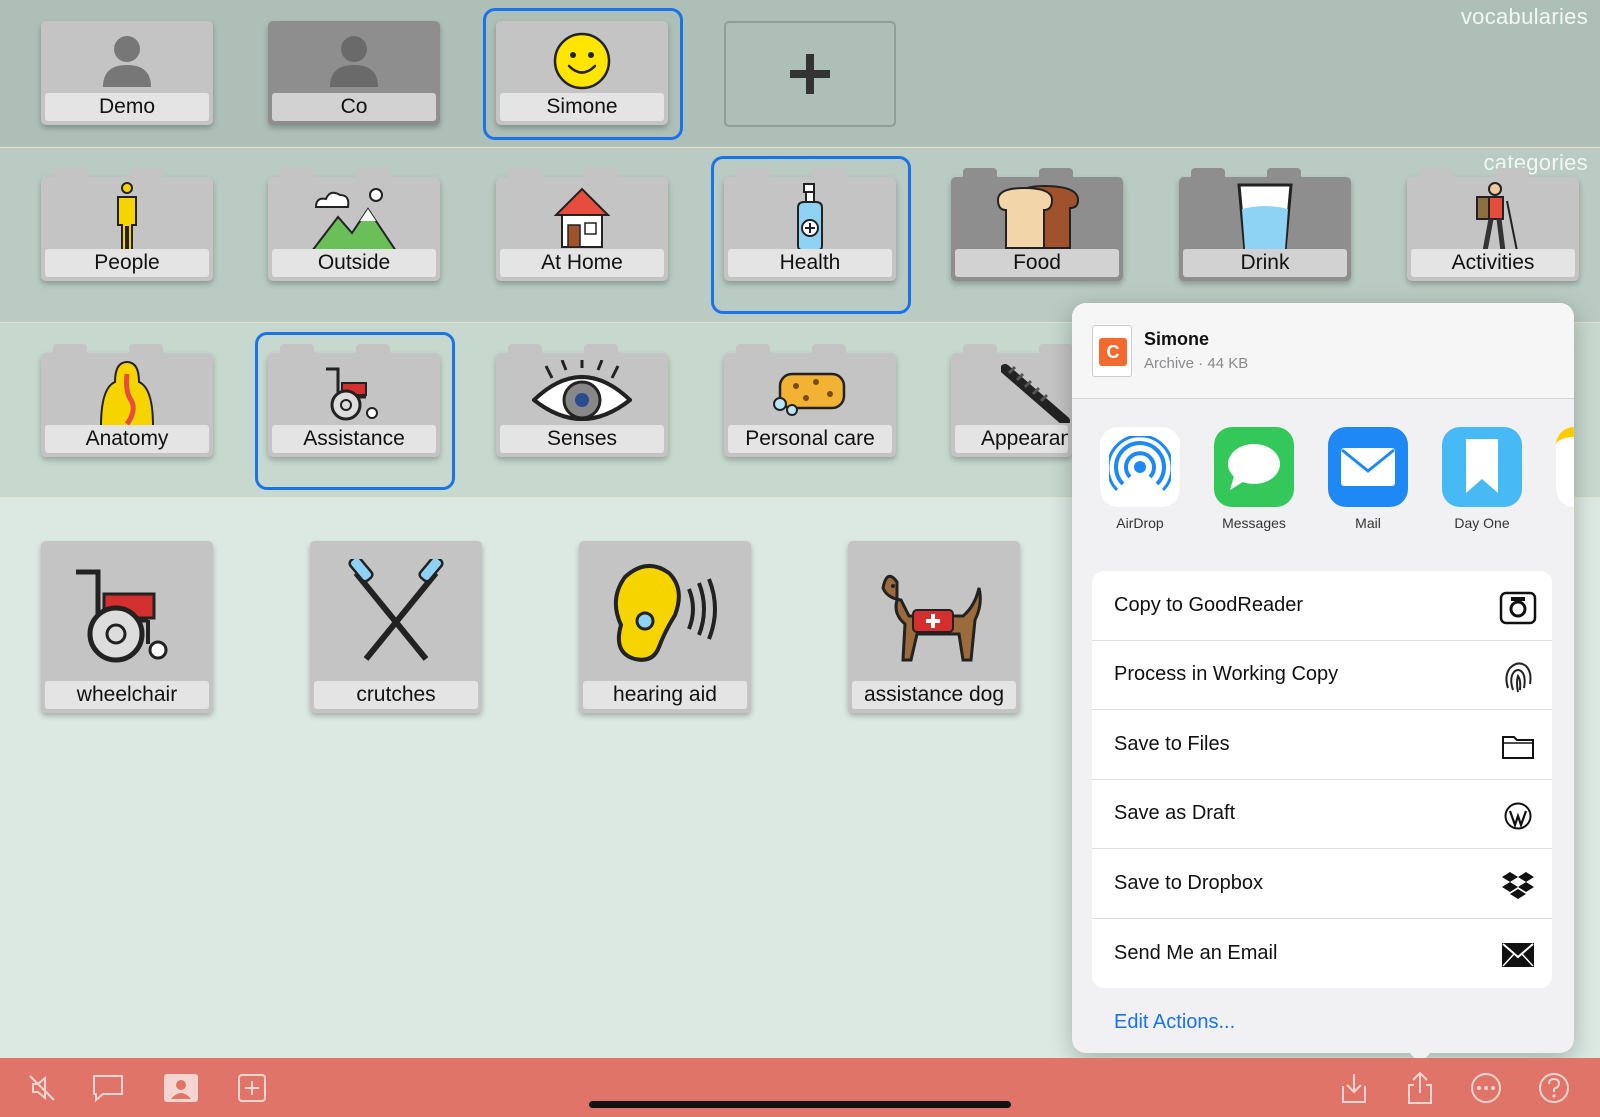  Describe the element at coordinates (1565, 467) in the screenshot. I see `notes-icon` at that location.